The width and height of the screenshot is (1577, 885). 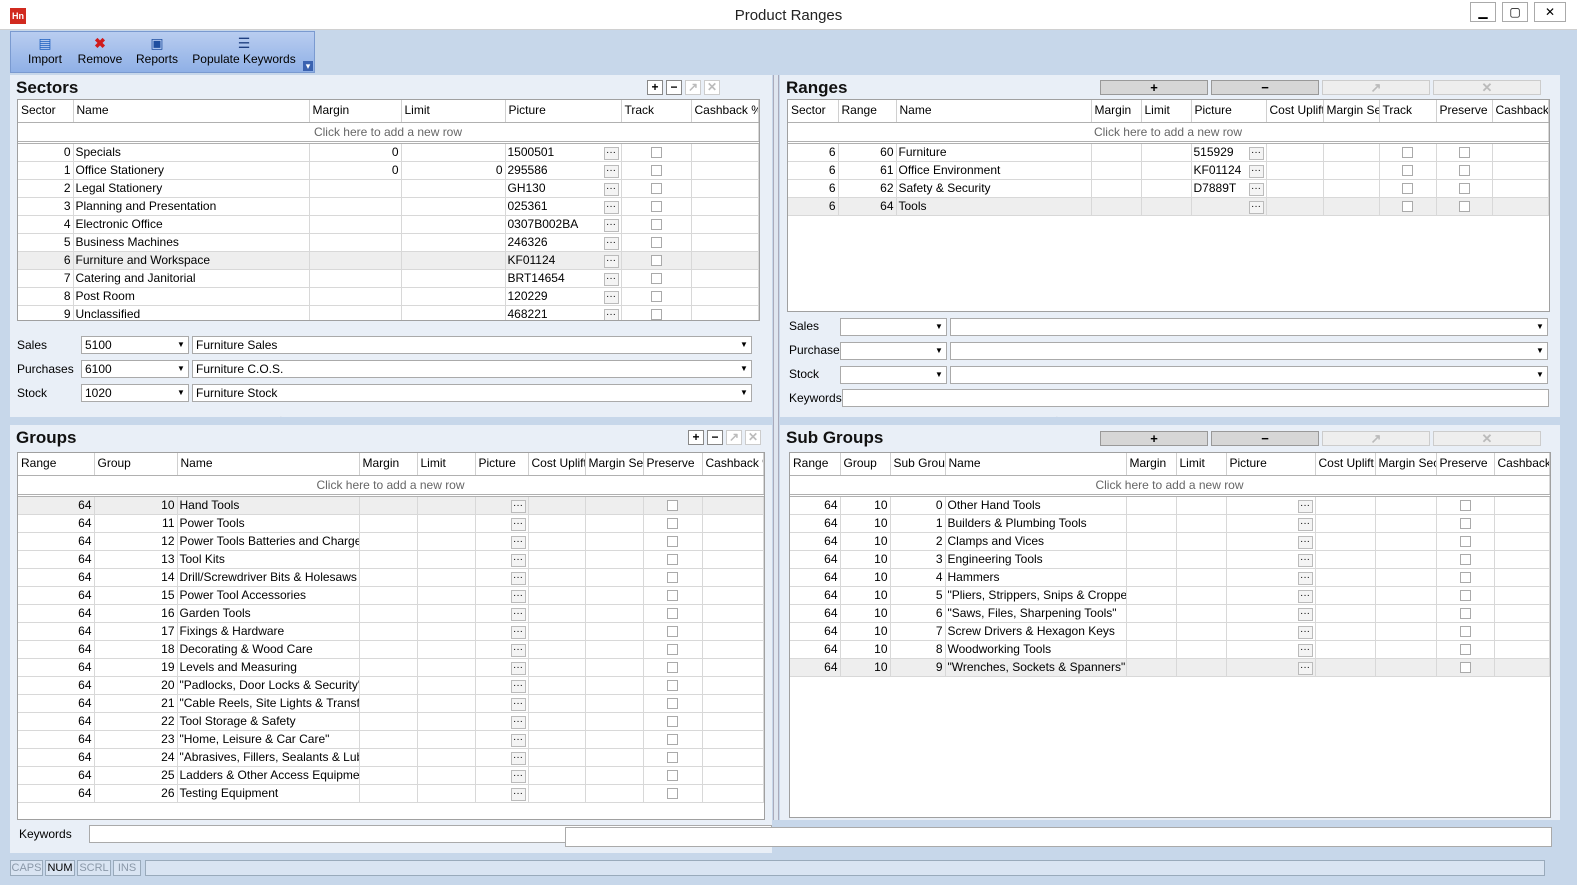 I want to click on group-cell: 16, so click(x=136, y=613).